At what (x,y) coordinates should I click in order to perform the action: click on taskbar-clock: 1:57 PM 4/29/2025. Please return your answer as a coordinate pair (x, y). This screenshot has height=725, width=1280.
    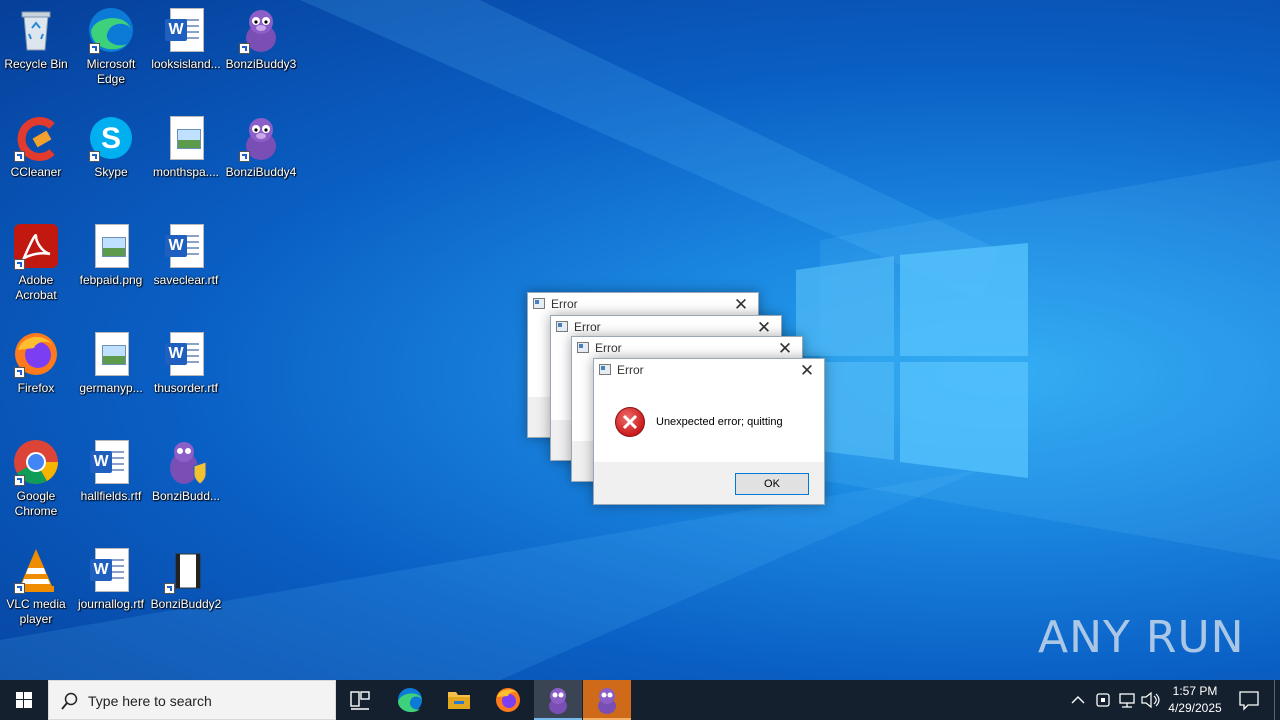
    Looking at the image, I should click on (1195, 700).